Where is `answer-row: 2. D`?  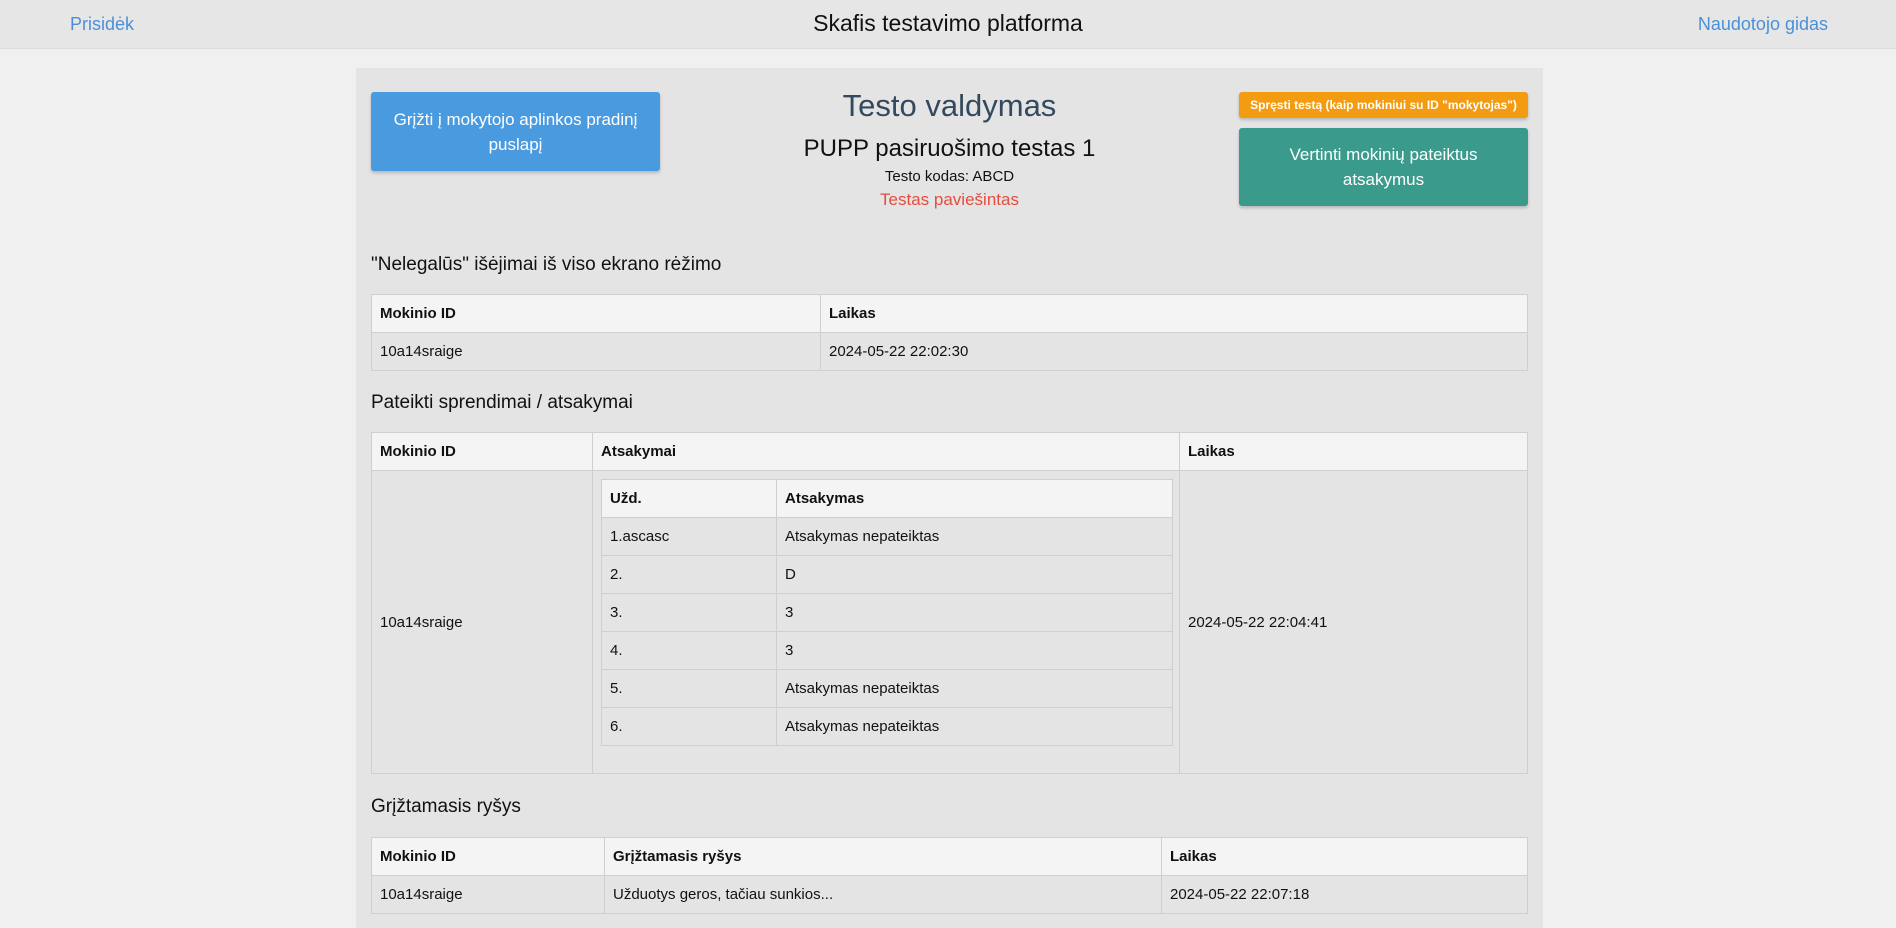
answer-row: 2. D is located at coordinates (887, 574).